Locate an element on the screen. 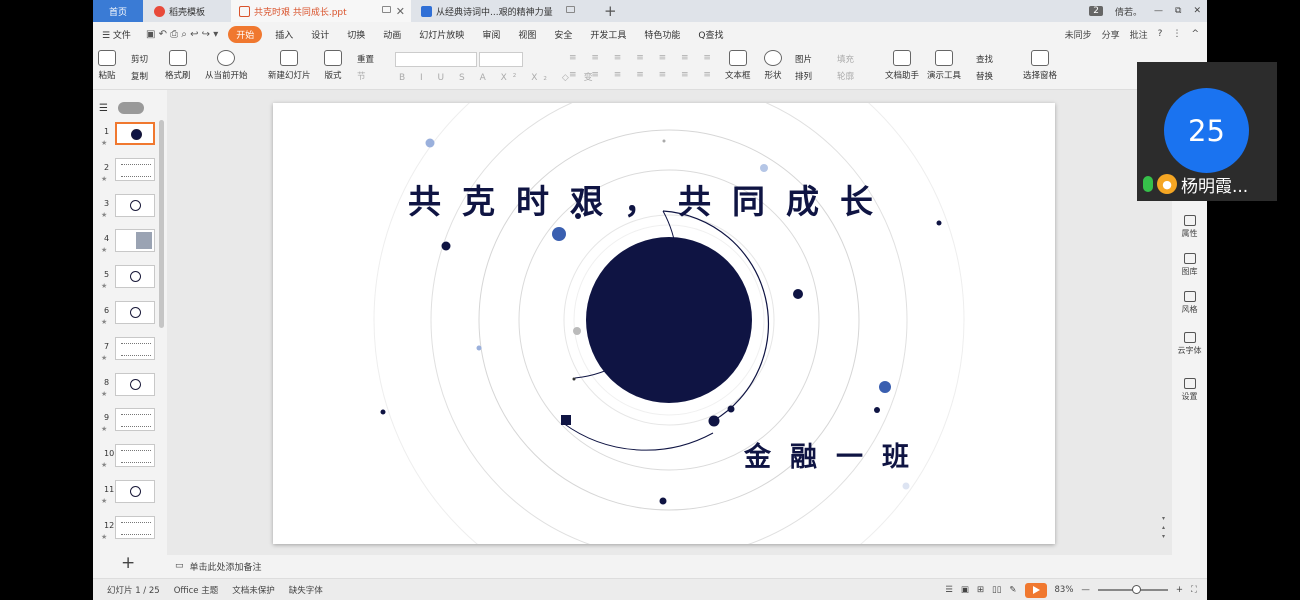 Image resolution: width=1300 pixels, height=600 pixels. slide-thumbnail: 8 ★ is located at coordinates (130, 388).